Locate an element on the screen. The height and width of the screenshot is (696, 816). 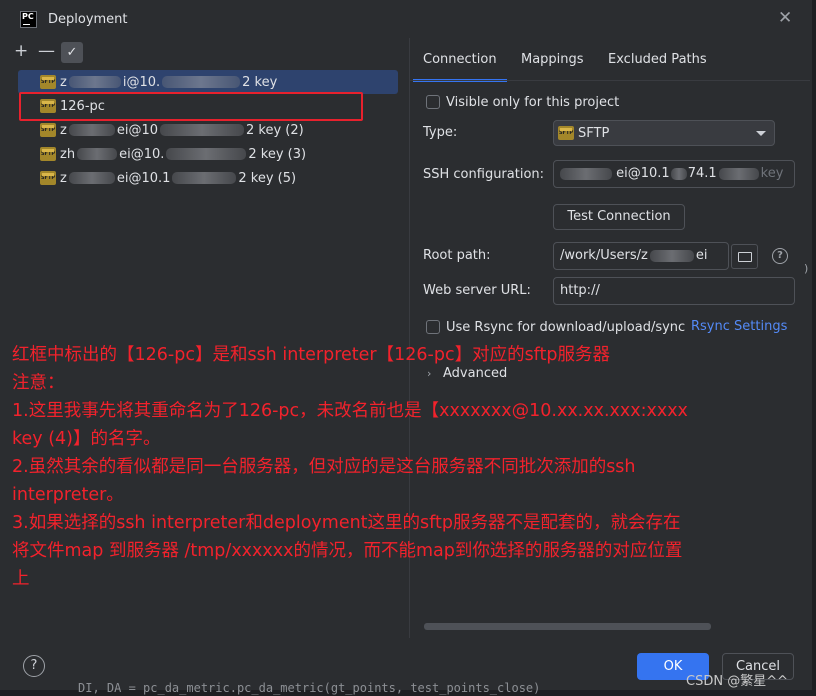
help-icon: ? is located at coordinates (780, 256).